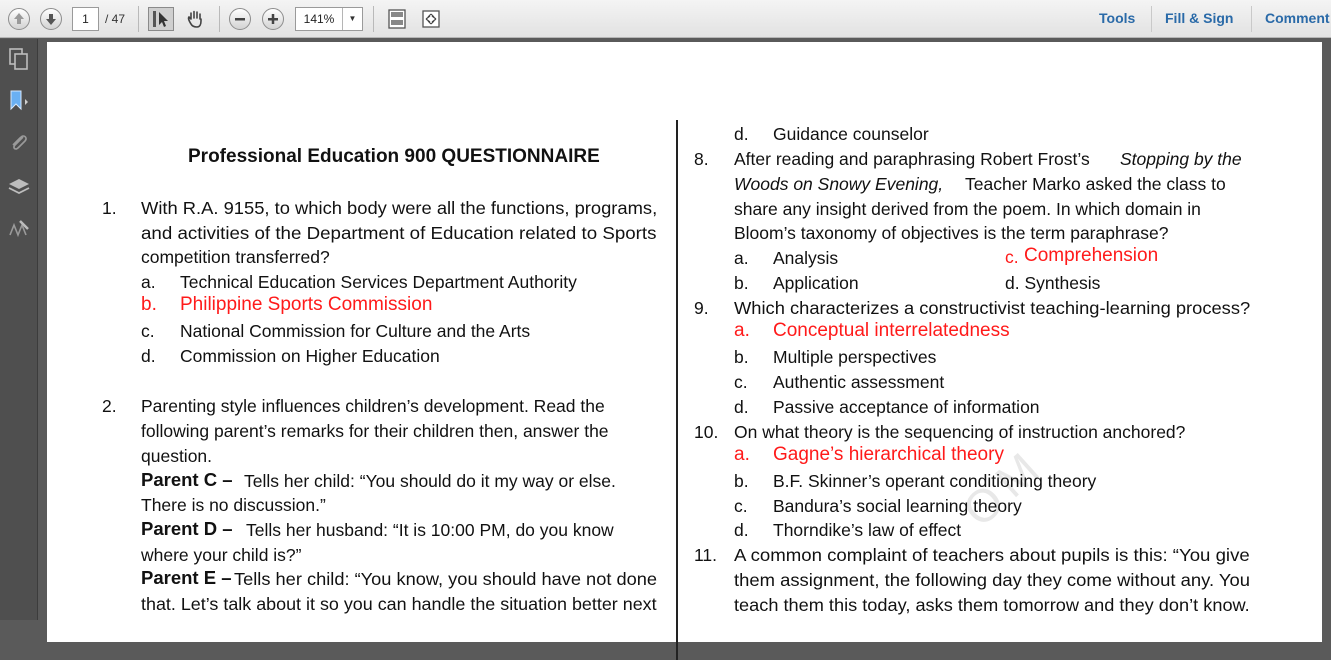 The width and height of the screenshot is (1331, 660). I want to click on toolbar: 1 / 47 141% ▼ Tools Fill & Sign Comment, so click(665, 19).